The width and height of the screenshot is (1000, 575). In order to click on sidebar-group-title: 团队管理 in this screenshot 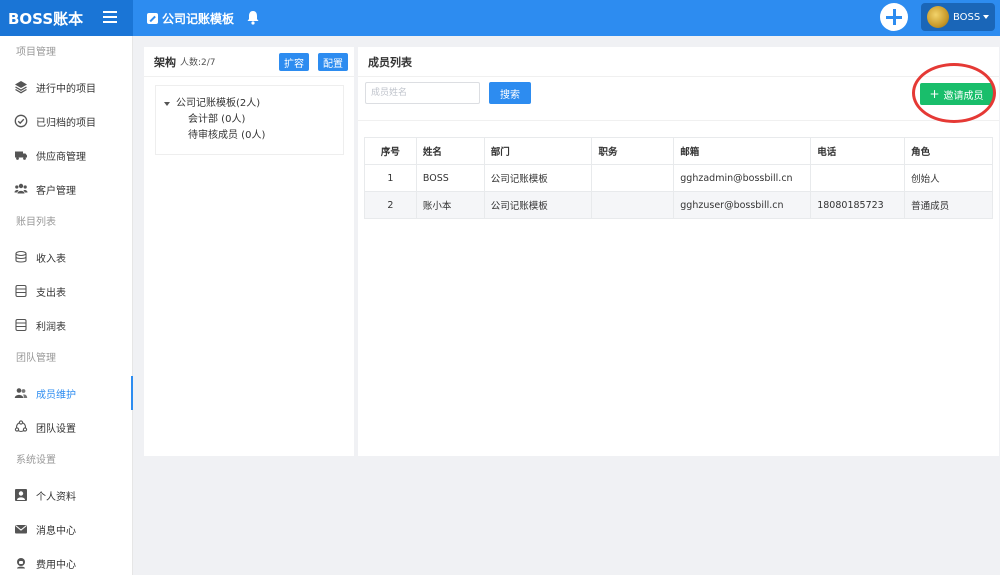, I will do `click(36, 358)`.